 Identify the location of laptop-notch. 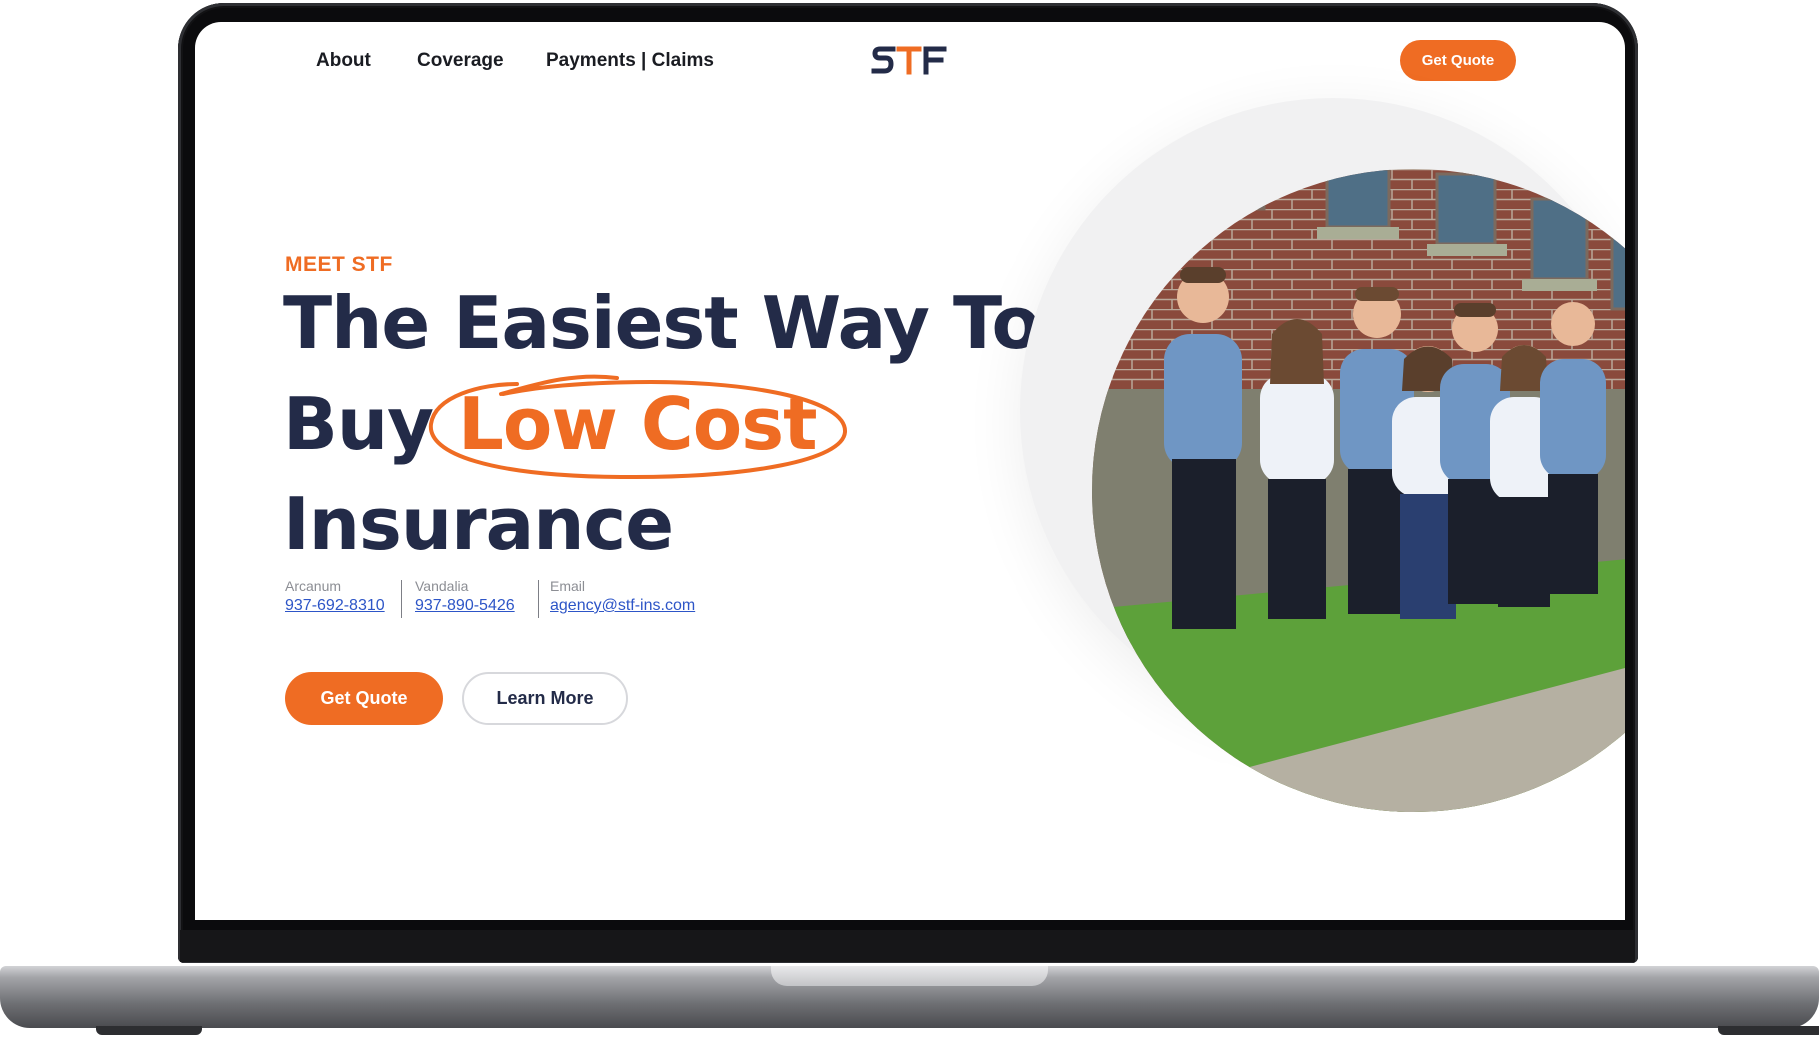
(909, 976).